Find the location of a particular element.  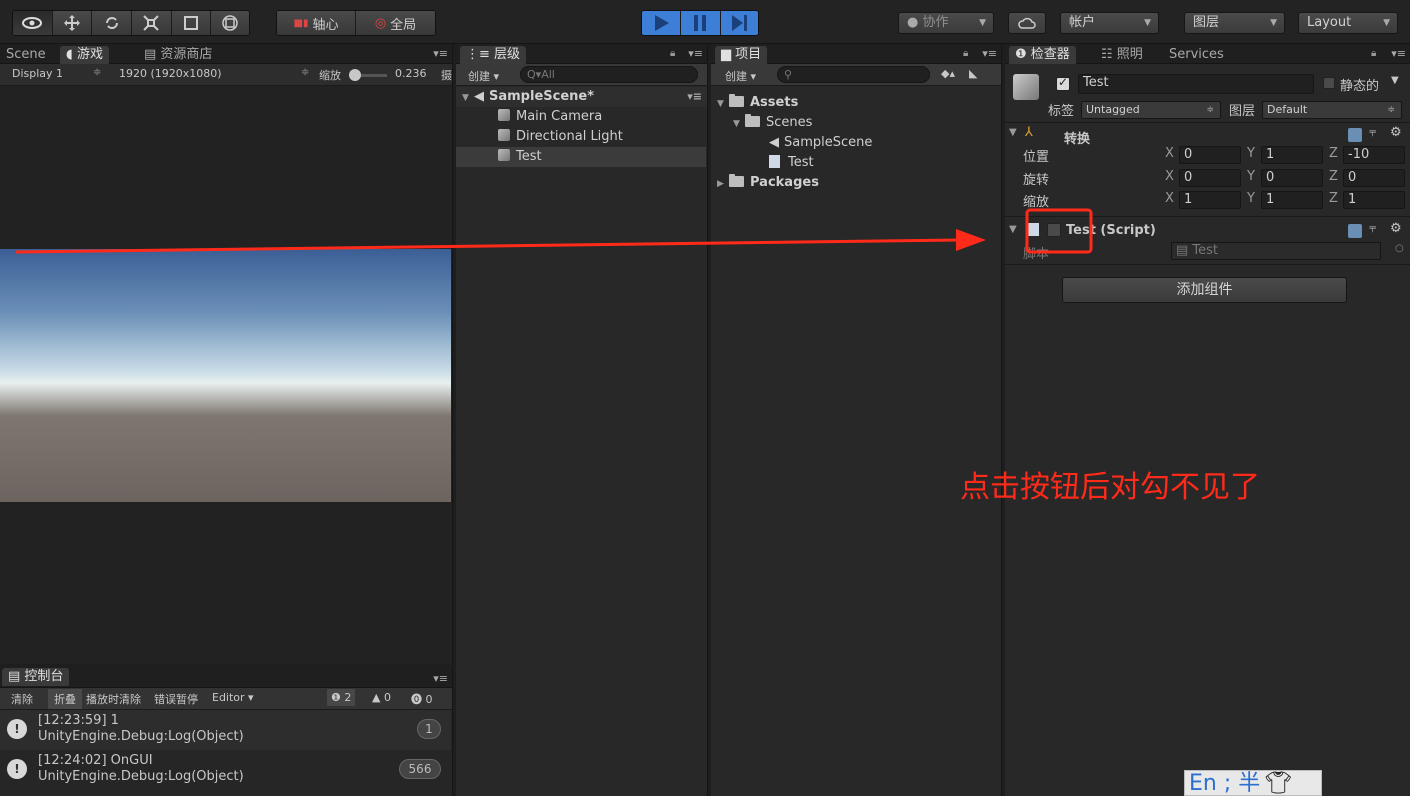

annotation-overlay is located at coordinates (554, 231).